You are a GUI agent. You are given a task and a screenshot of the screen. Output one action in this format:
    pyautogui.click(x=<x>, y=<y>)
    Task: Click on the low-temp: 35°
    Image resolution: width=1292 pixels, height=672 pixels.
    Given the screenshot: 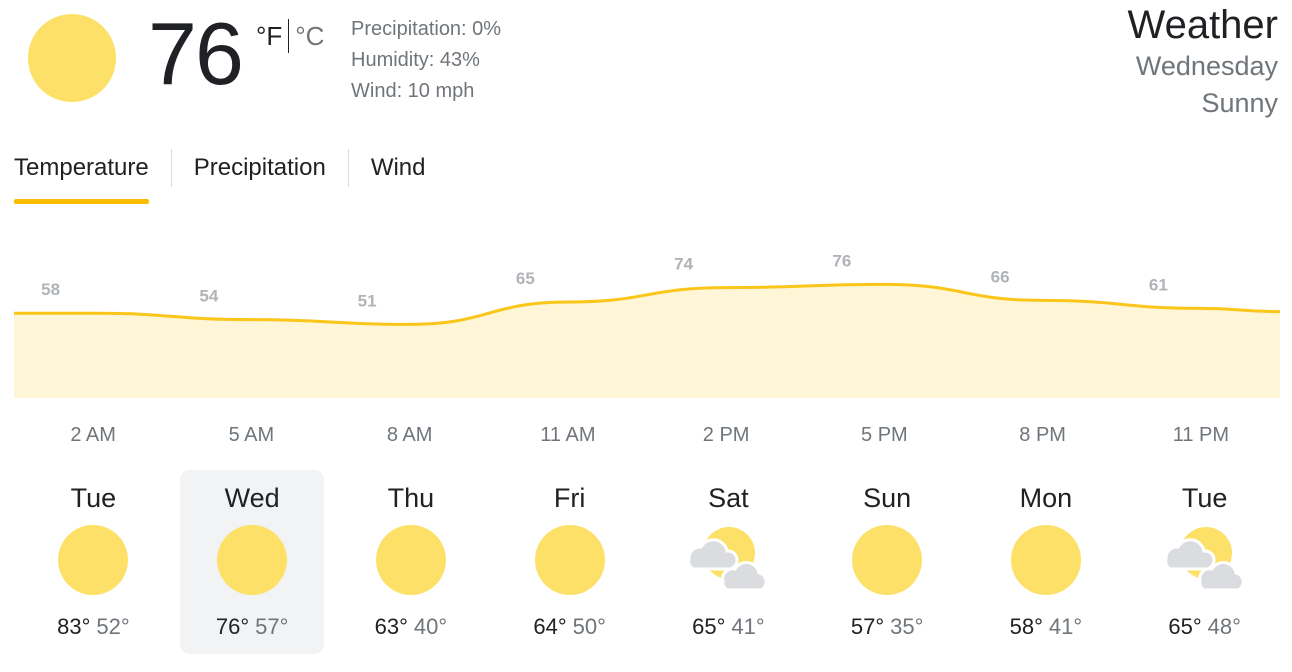 What is the action you would take?
    pyautogui.click(x=907, y=626)
    